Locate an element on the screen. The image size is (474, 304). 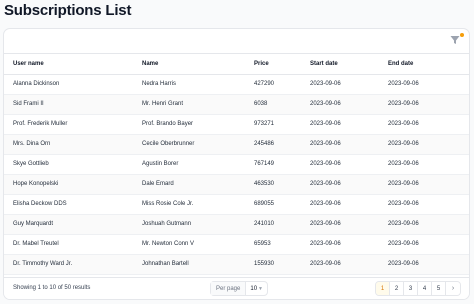
cell-user-name: Dr. Timmothy Ward Jr. is located at coordinates (68, 264).